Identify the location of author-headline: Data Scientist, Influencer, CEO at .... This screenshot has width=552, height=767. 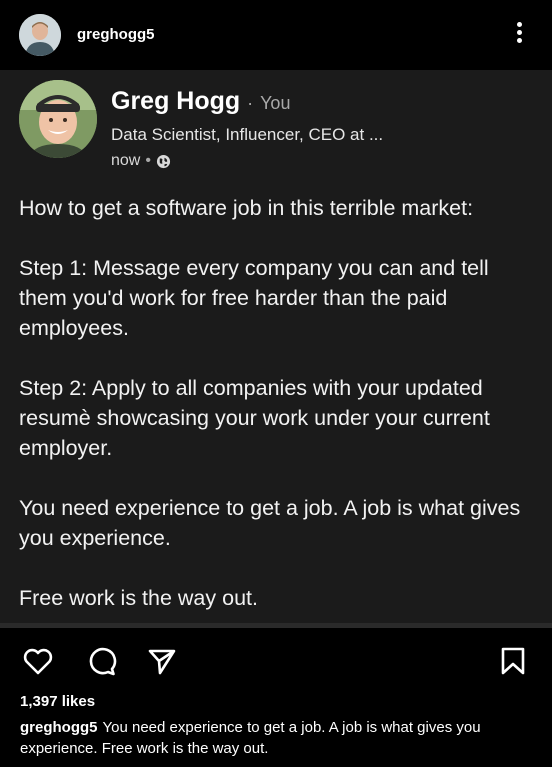
(247, 134).